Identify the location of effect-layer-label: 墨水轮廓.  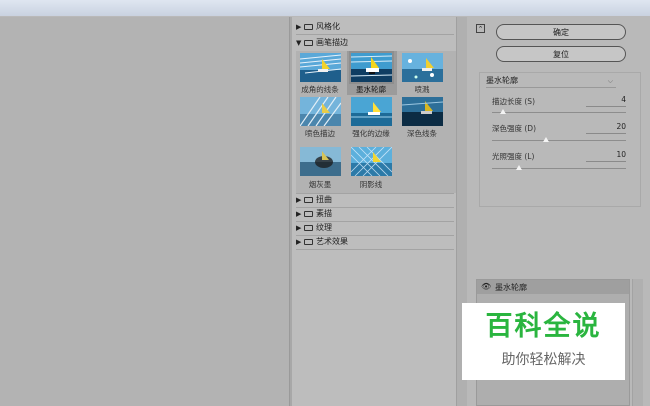
(511, 287).